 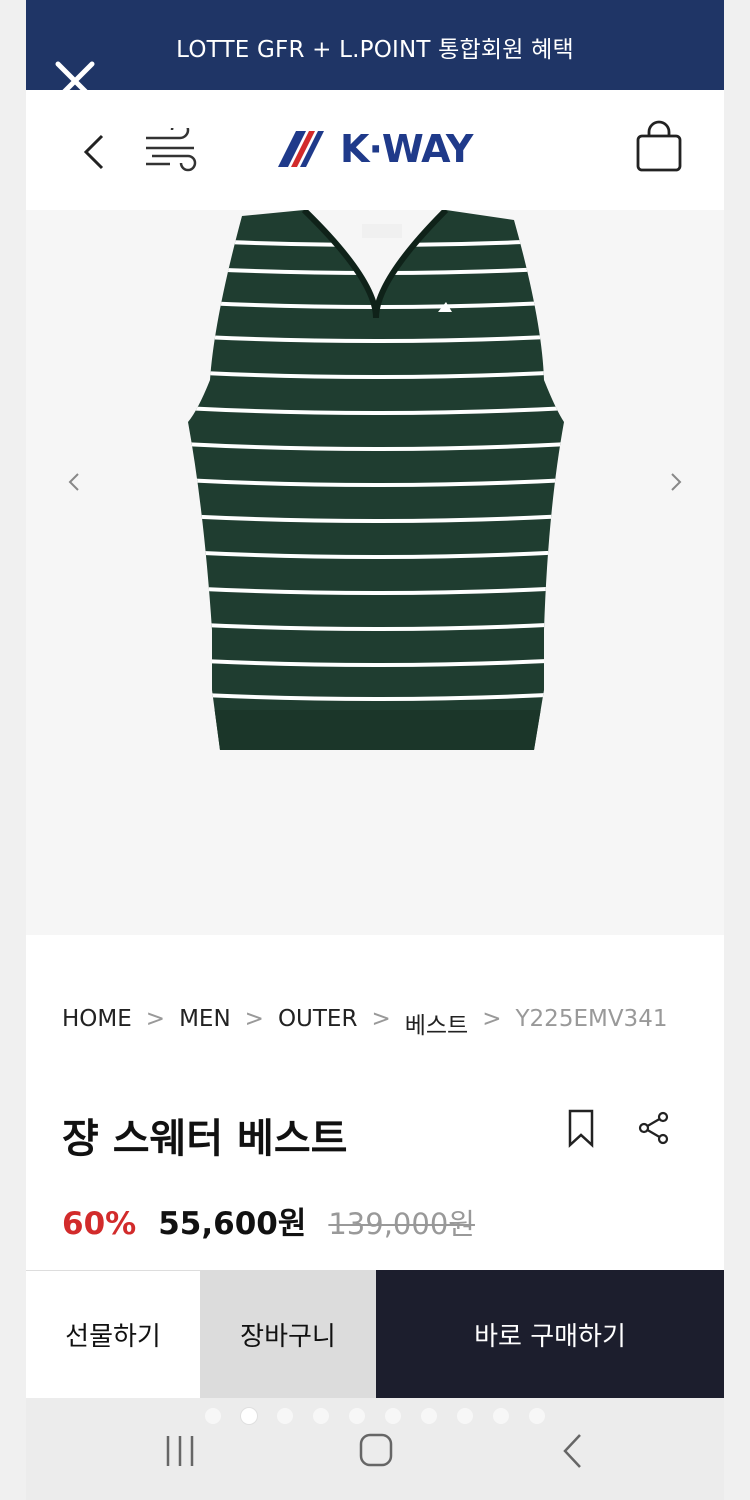 What do you see at coordinates (436, 1023) in the screenshot?
I see `breadcrumb-vest: 베스트` at bounding box center [436, 1023].